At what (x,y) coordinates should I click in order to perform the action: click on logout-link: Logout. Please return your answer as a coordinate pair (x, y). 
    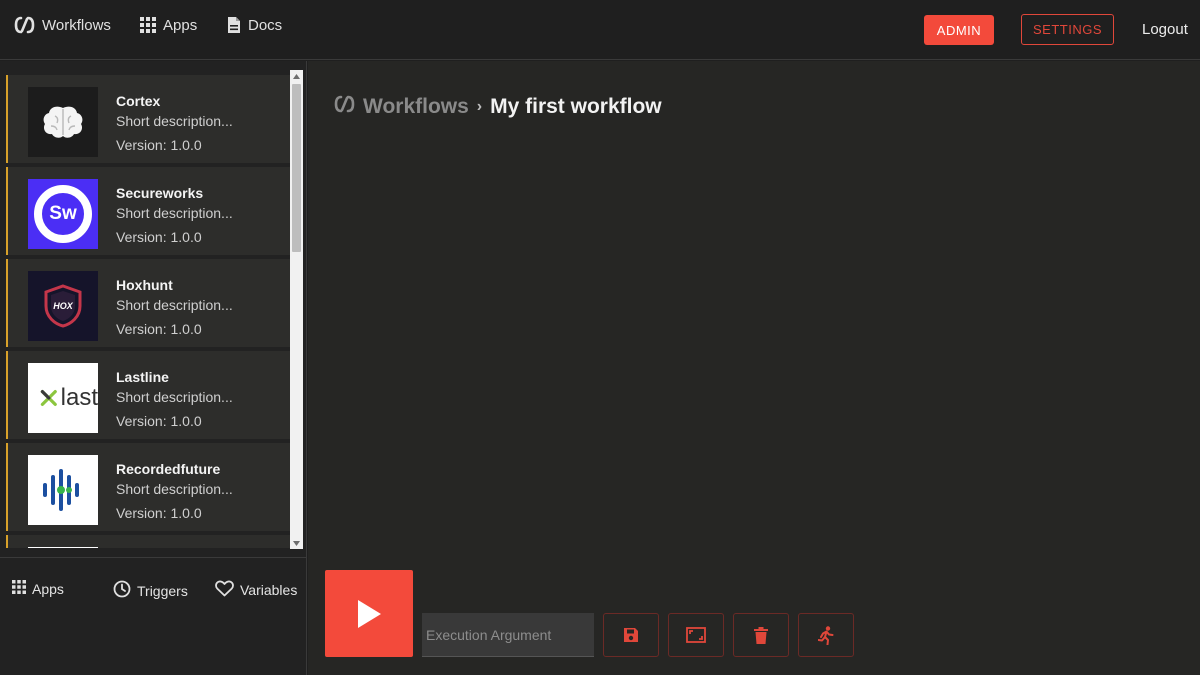
    Looking at the image, I should click on (1165, 29).